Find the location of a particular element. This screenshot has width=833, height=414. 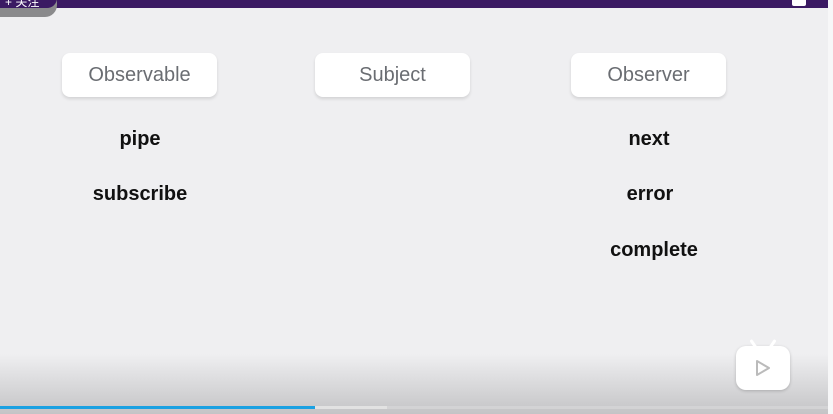

observer-title: Observer is located at coordinates (648, 74).